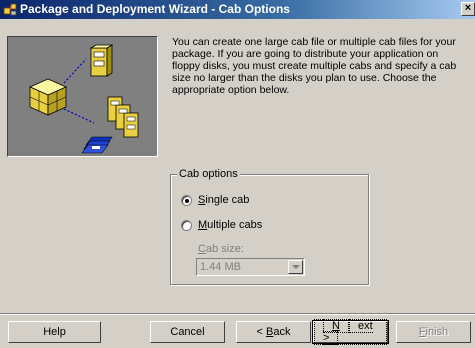 The width and height of the screenshot is (475, 348). What do you see at coordinates (97, 145) in the screenshot?
I see `floppy-disks-icon` at bounding box center [97, 145].